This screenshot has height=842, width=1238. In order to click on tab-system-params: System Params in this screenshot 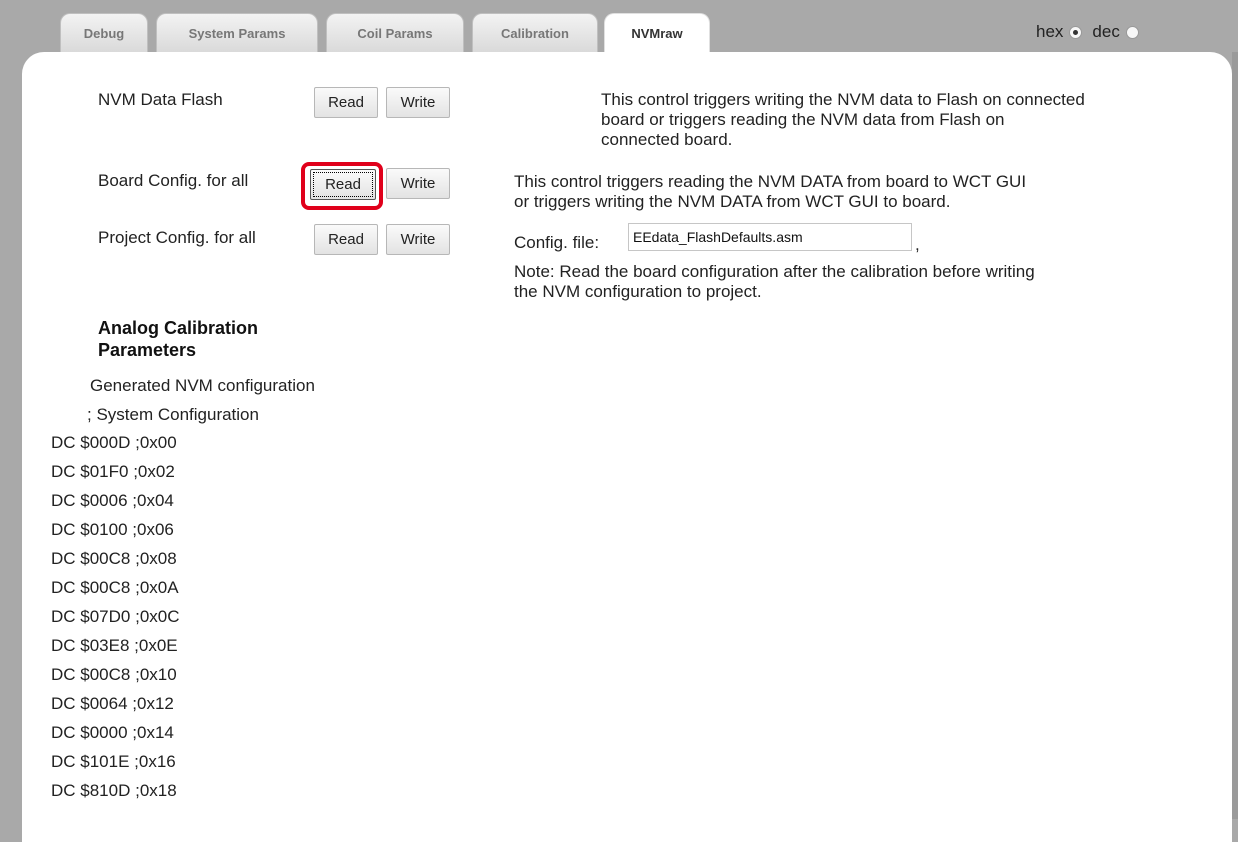, I will do `click(237, 33)`.